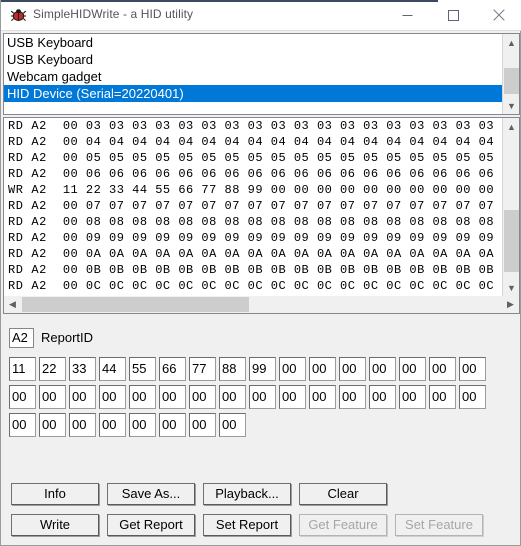 The height and width of the screenshot is (546, 521). What do you see at coordinates (82, 369) in the screenshot?
I see `byte-input: 33` at bounding box center [82, 369].